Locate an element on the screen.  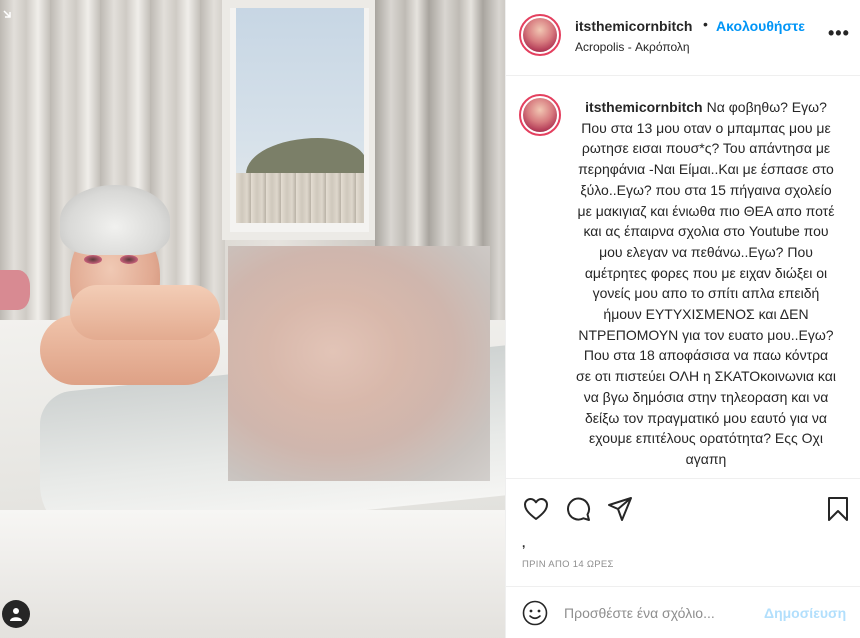
photo-person is located at coordinates (135, 305).